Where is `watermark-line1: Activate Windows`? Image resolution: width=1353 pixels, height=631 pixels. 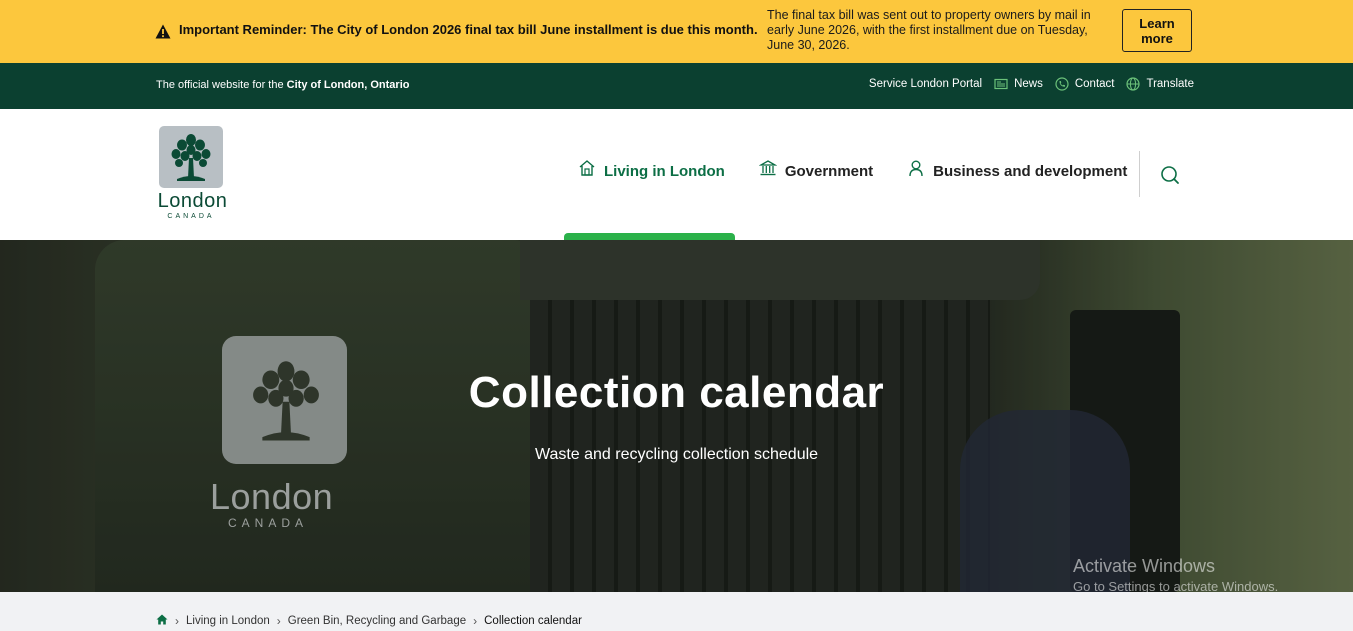 watermark-line1: Activate Windows is located at coordinates (1144, 566).